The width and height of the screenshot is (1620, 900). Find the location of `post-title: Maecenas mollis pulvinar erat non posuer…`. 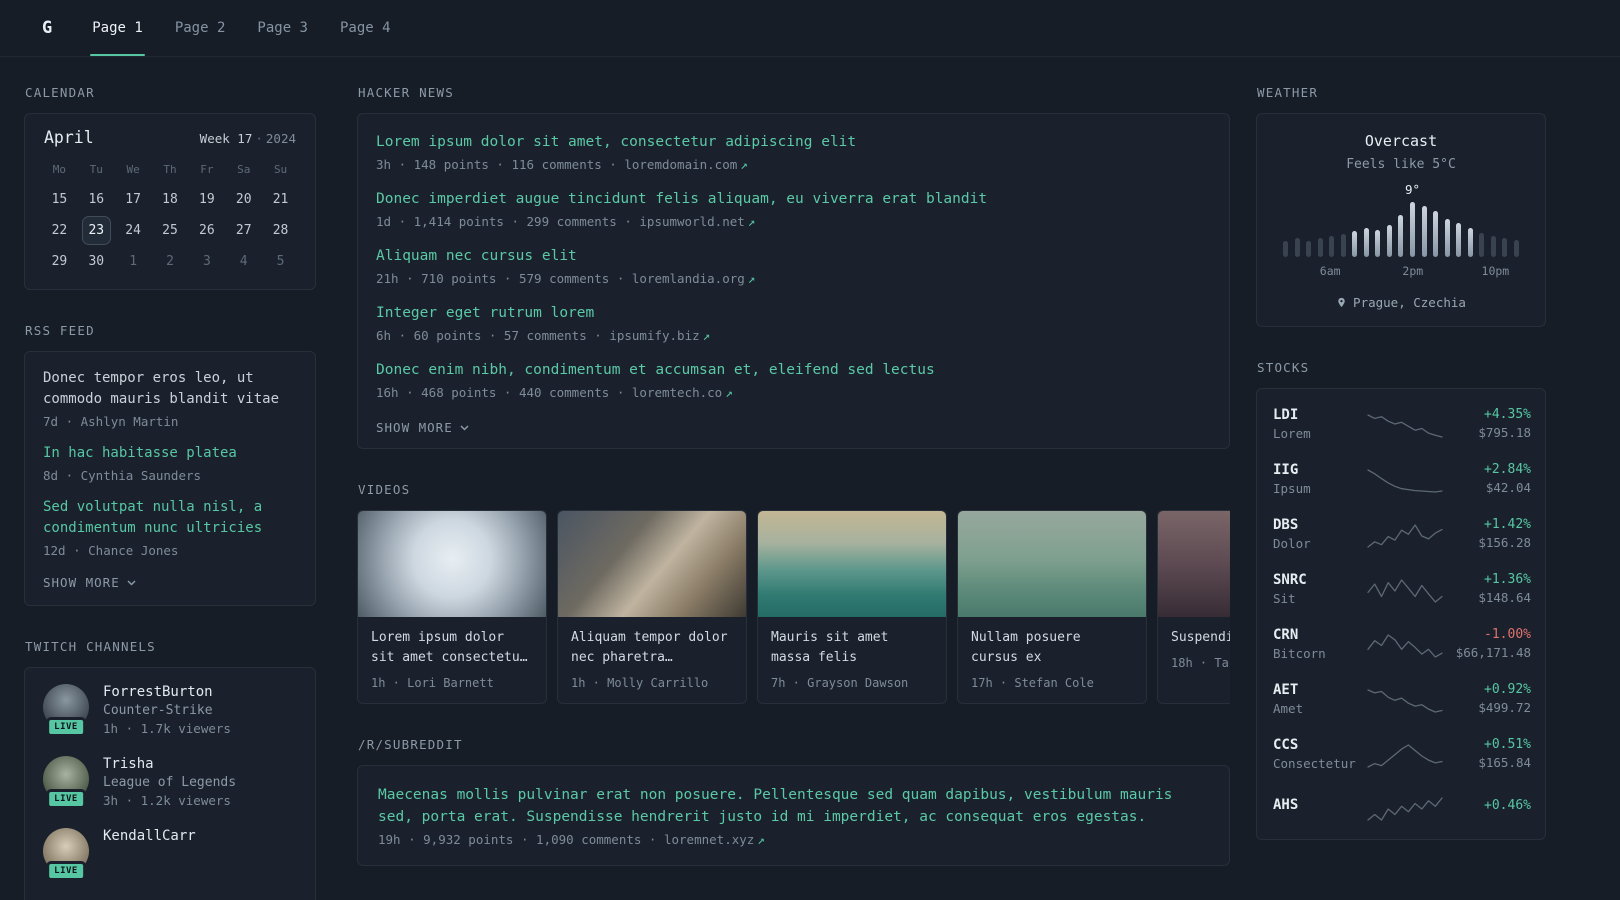

post-title: Maecenas mollis pulvinar erat non posuer… is located at coordinates (793, 806).